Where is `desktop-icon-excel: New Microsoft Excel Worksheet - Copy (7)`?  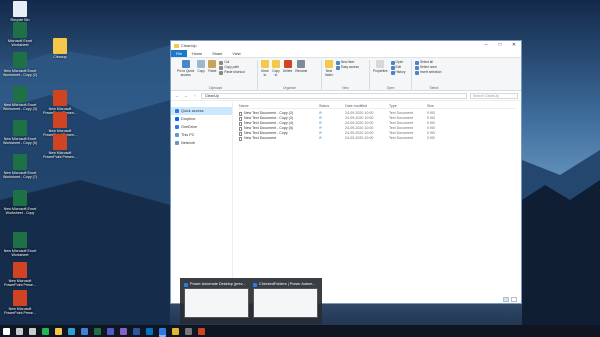
desktop-icon-excel: New Microsoft Excel Worksheet - Copy (7) is located at coordinates (20, 167).